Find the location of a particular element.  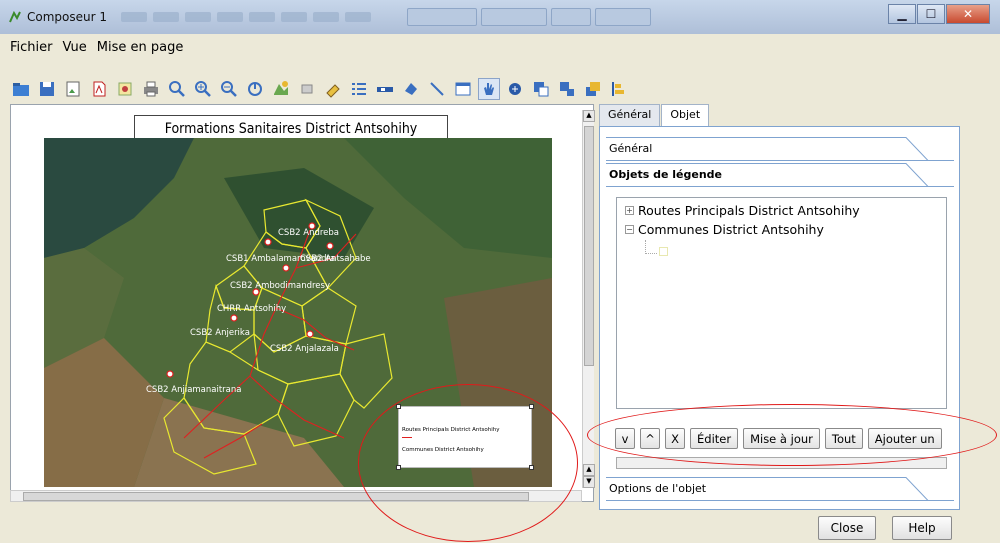

raise-icon is located at coordinates (593, 89).